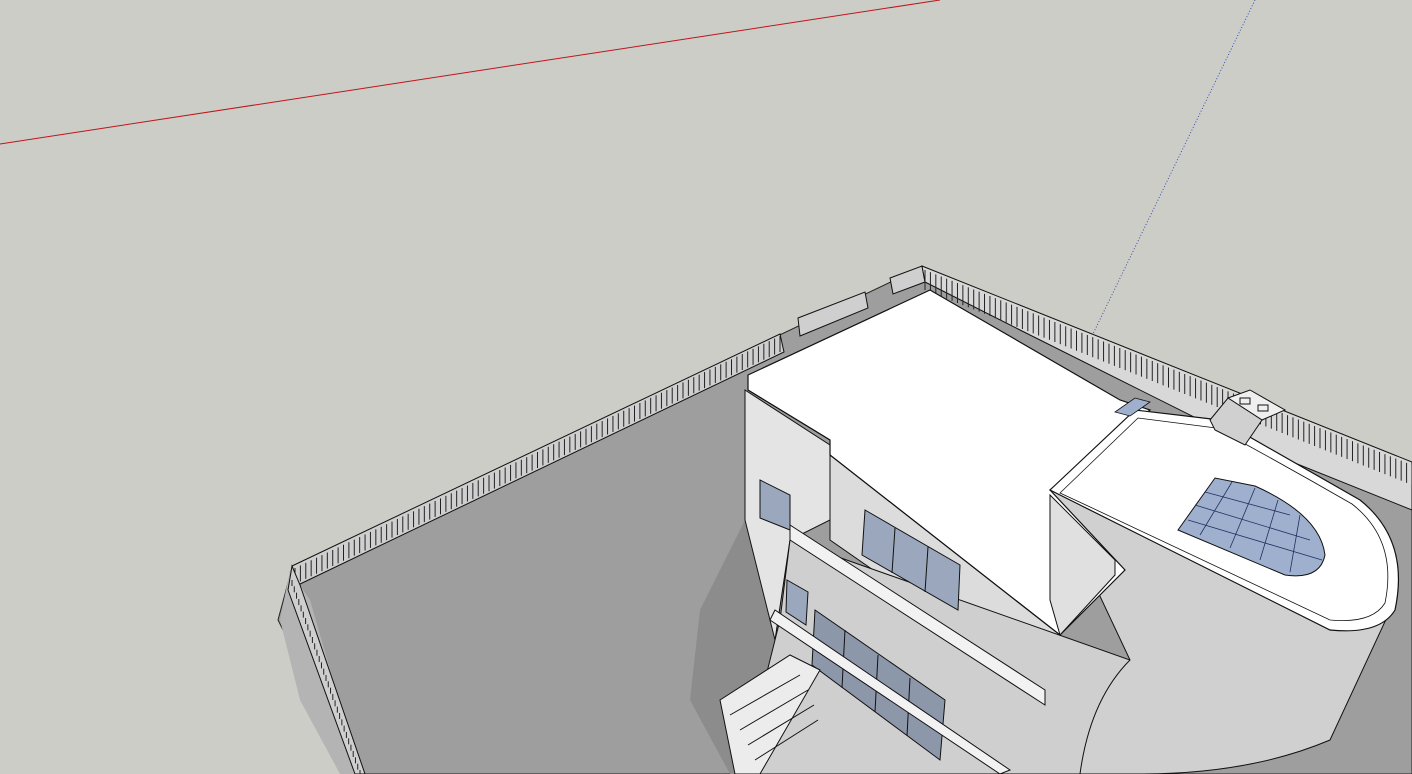 The image size is (1412, 774). What do you see at coordinates (470, 72) in the screenshot?
I see `red-axis-line` at bounding box center [470, 72].